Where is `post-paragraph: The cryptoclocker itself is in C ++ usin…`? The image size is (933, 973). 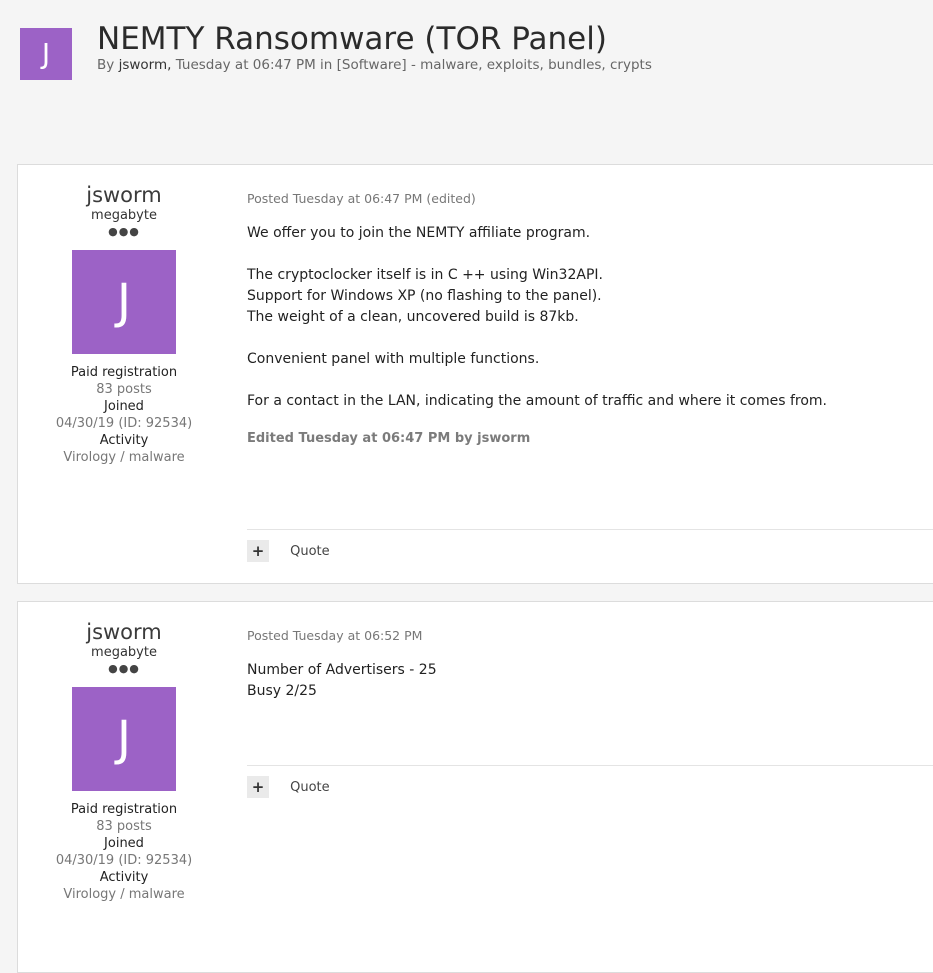 post-paragraph: The cryptoclocker itself is in C ++ usin… is located at coordinates (590, 296).